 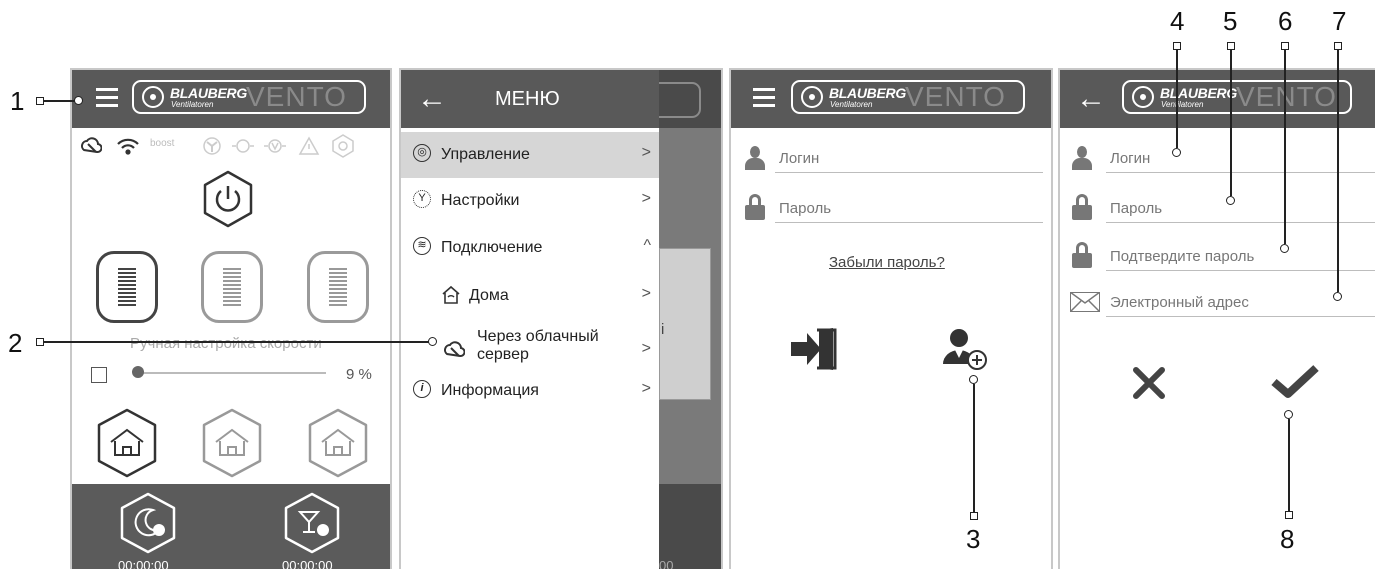 What do you see at coordinates (15, 343) in the screenshot?
I see `callout-2: 2` at bounding box center [15, 343].